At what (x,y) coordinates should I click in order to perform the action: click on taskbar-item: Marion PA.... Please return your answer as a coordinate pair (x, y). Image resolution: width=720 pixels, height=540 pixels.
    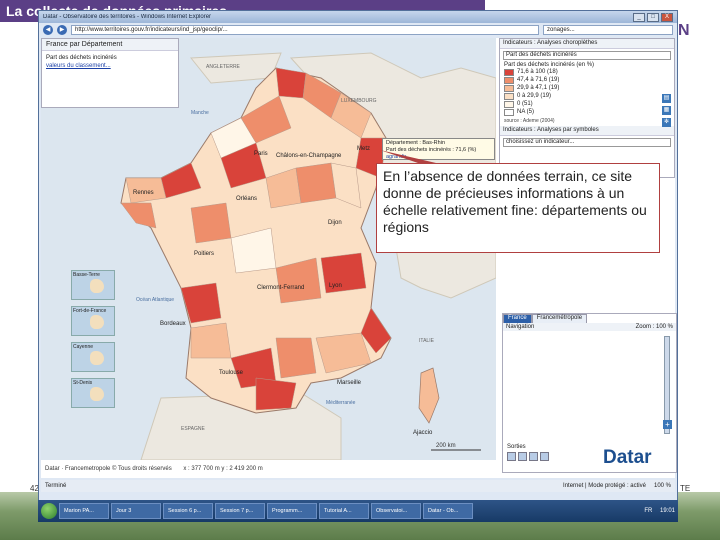
    Looking at the image, I should click on (84, 511).